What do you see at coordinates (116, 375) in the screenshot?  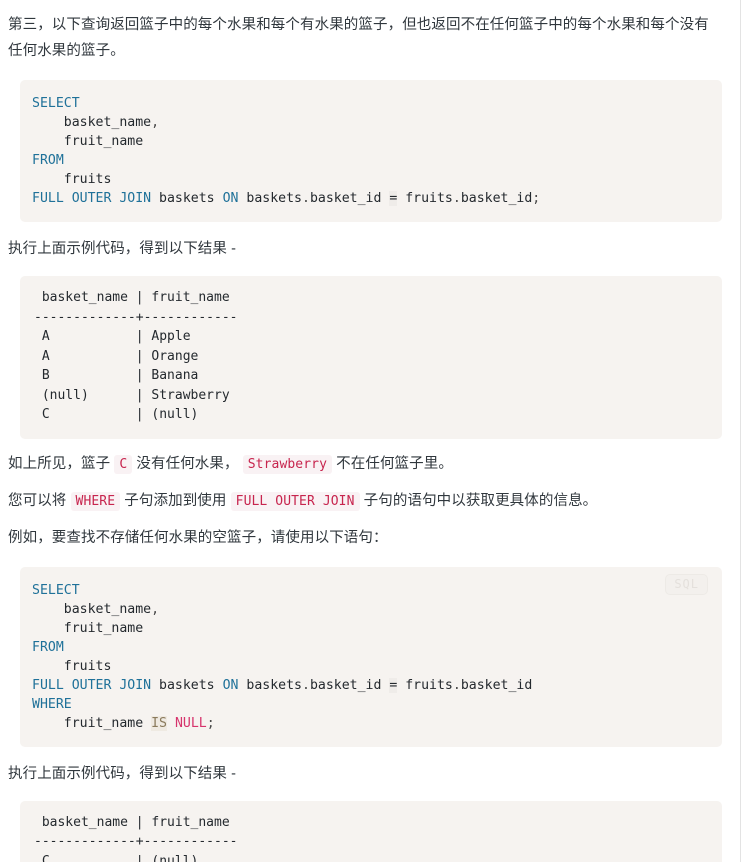 I see `result-line: B | Banana` at bounding box center [116, 375].